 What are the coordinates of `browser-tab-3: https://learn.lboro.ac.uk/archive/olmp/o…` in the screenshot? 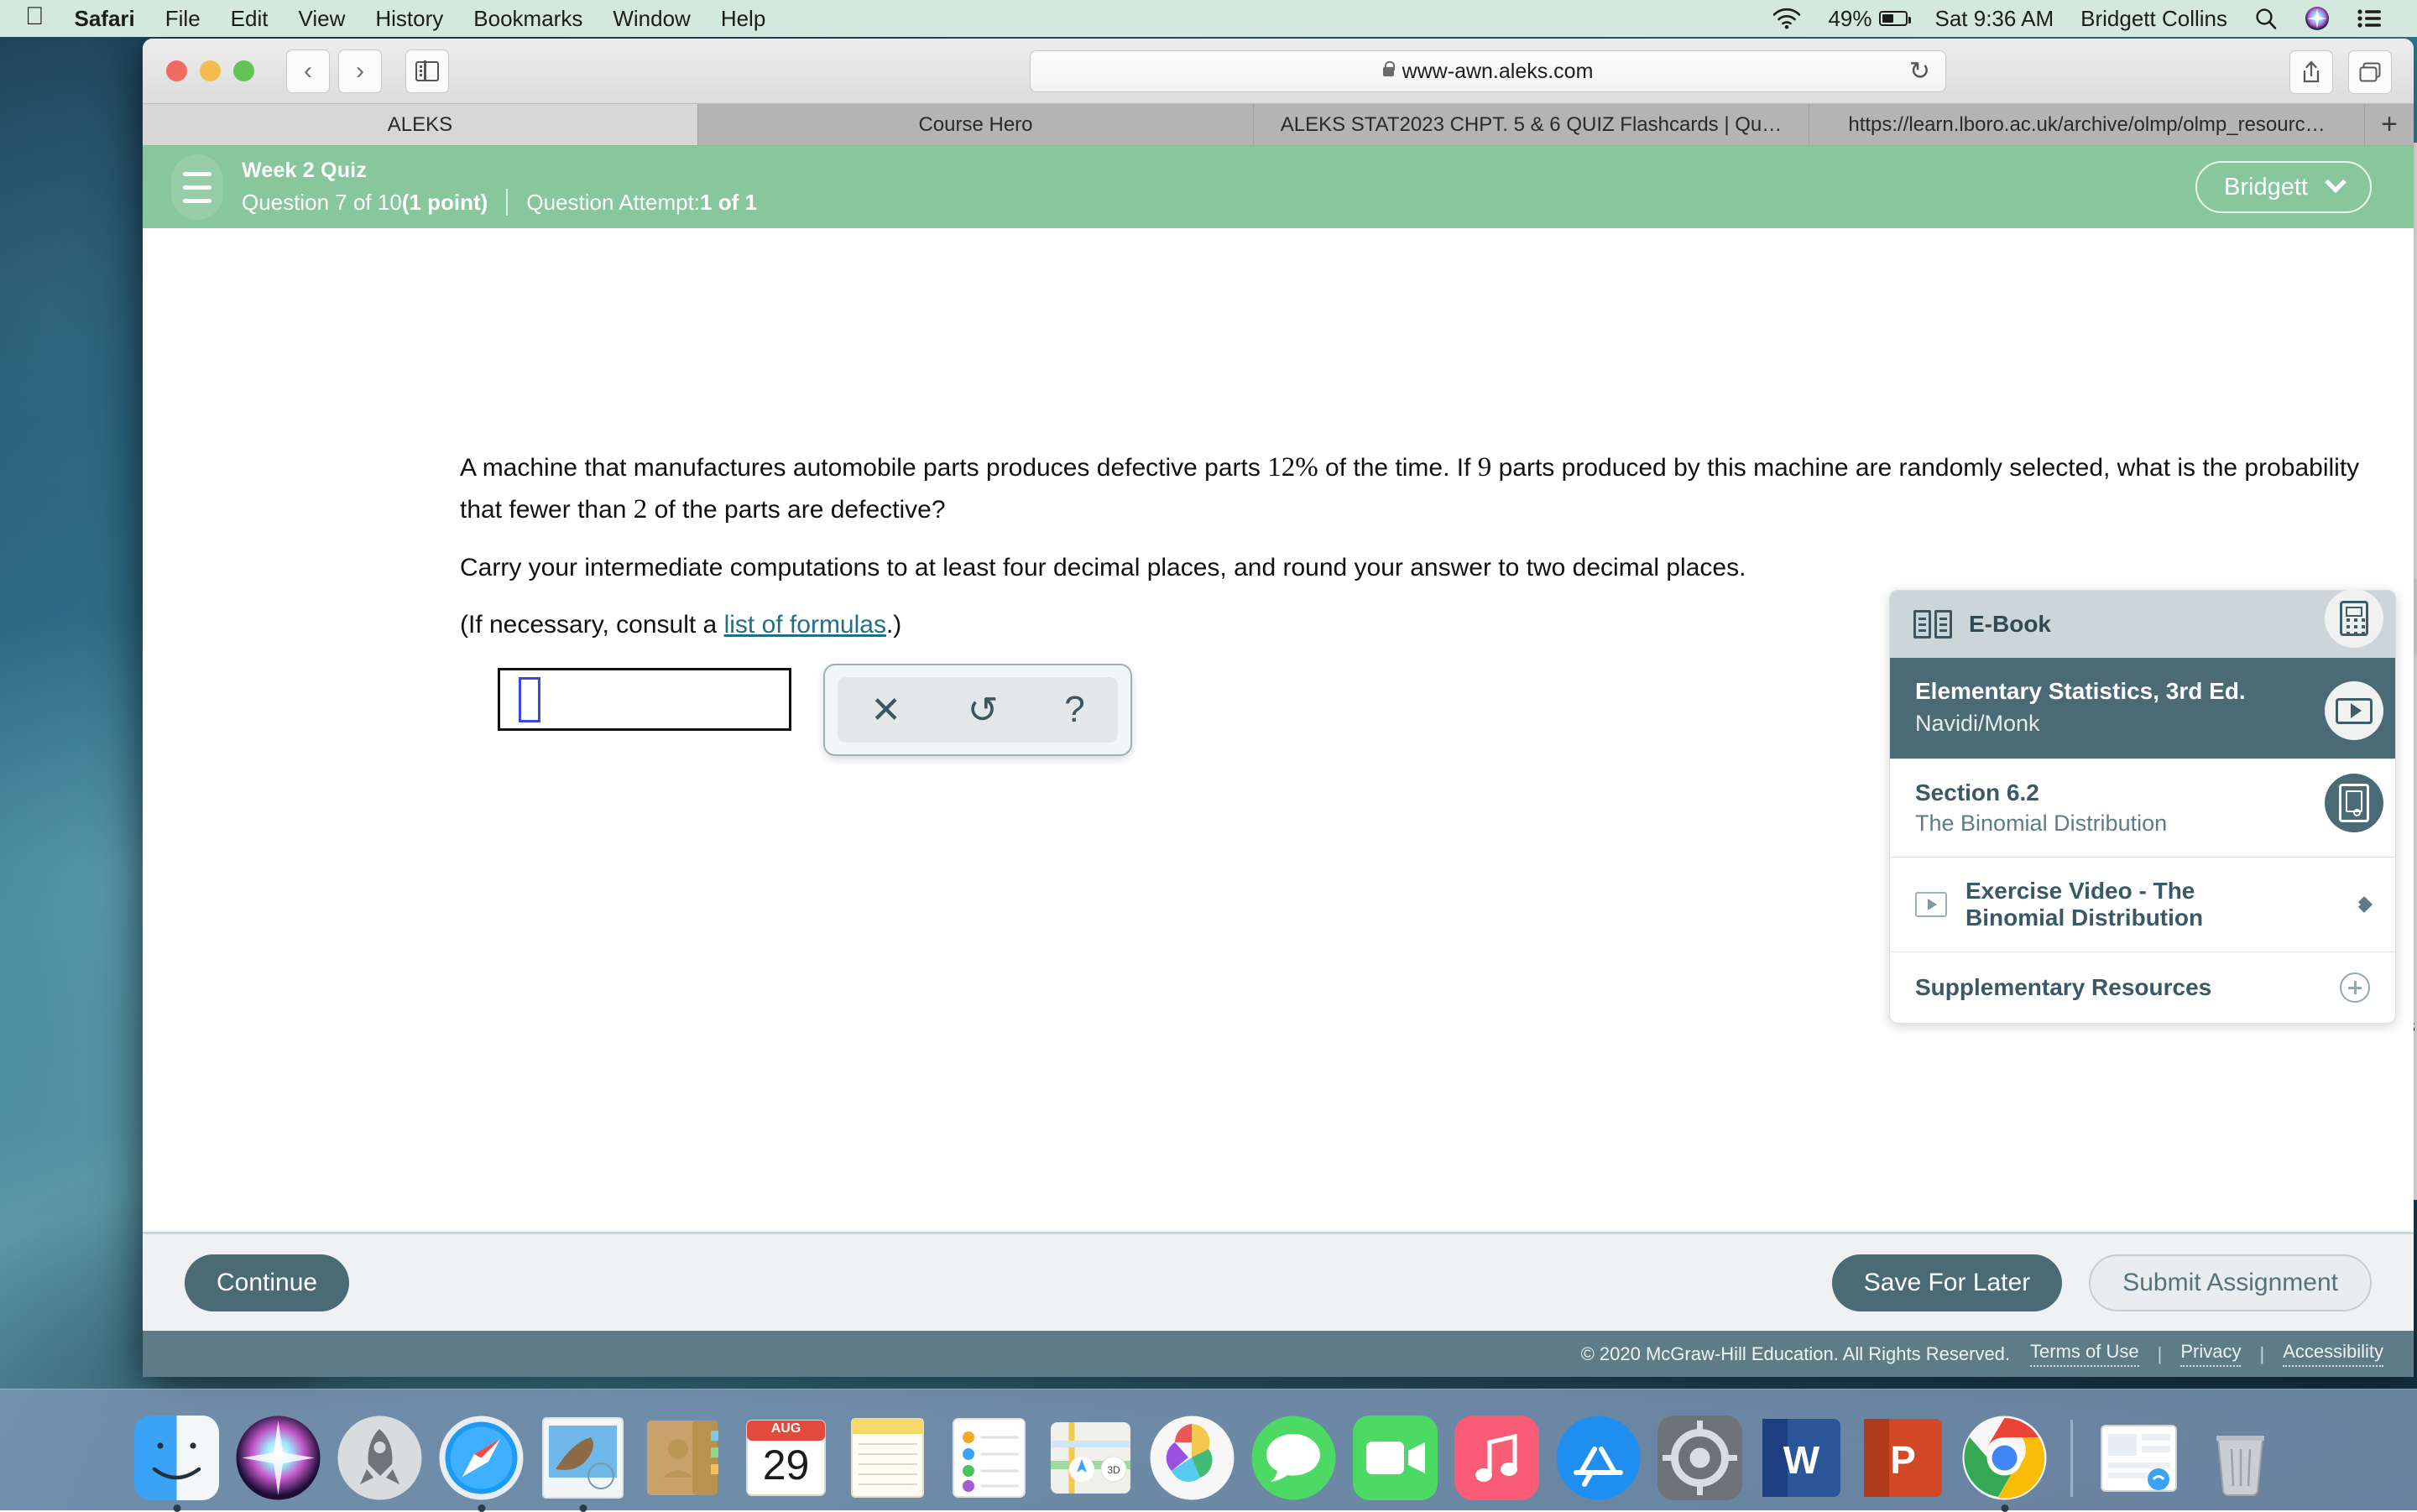 It's located at (2087, 124).